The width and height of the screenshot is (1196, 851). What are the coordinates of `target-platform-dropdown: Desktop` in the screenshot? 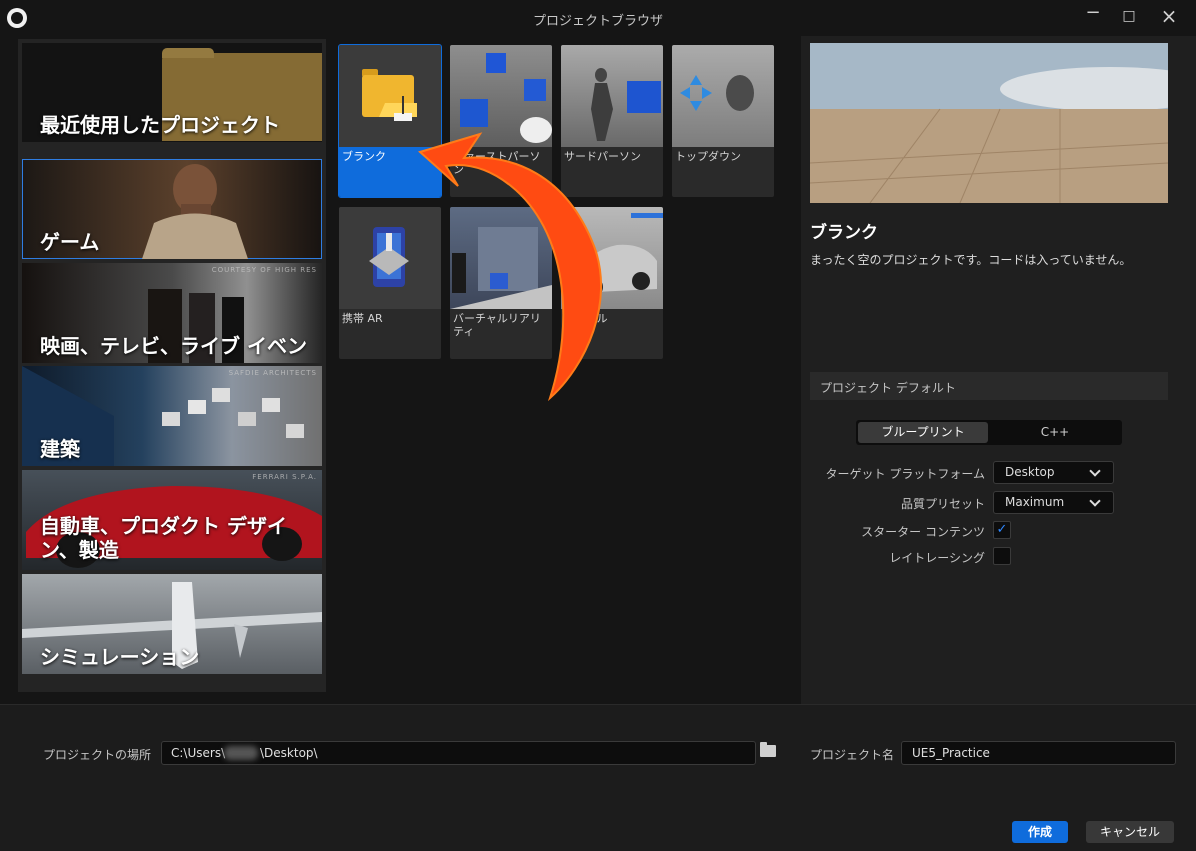 It's located at (1053, 472).